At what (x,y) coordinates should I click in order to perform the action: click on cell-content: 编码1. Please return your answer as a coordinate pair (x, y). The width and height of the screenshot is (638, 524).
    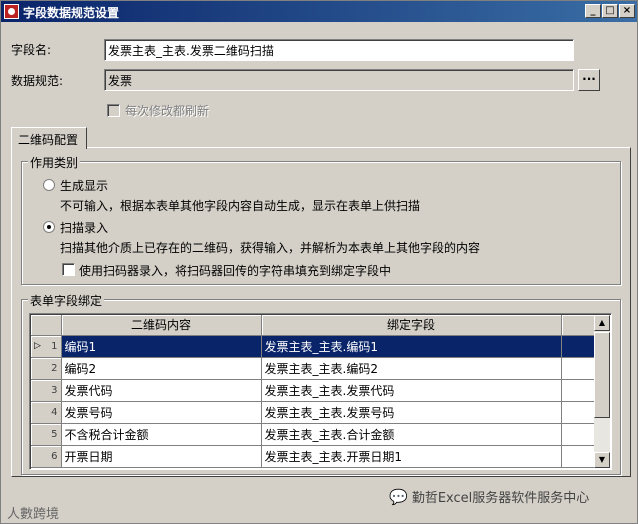
    Looking at the image, I should click on (161, 346).